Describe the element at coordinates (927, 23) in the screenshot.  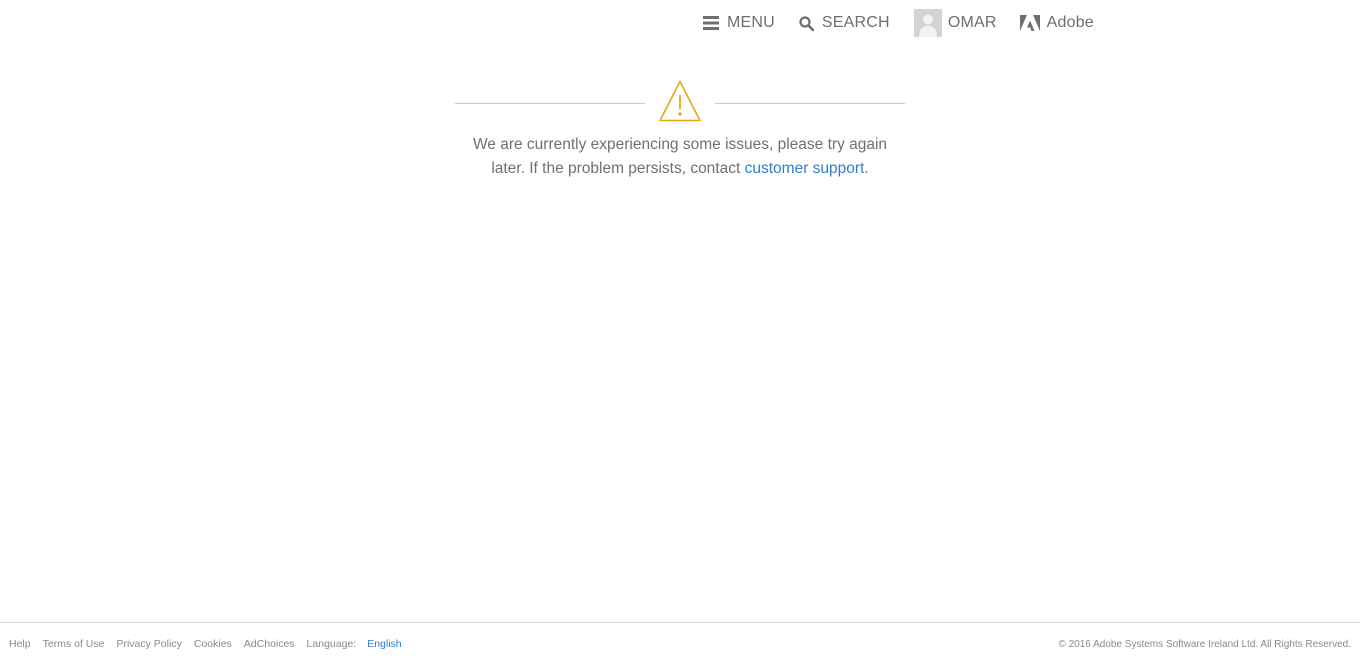
I see `user-avatar-icon` at that location.